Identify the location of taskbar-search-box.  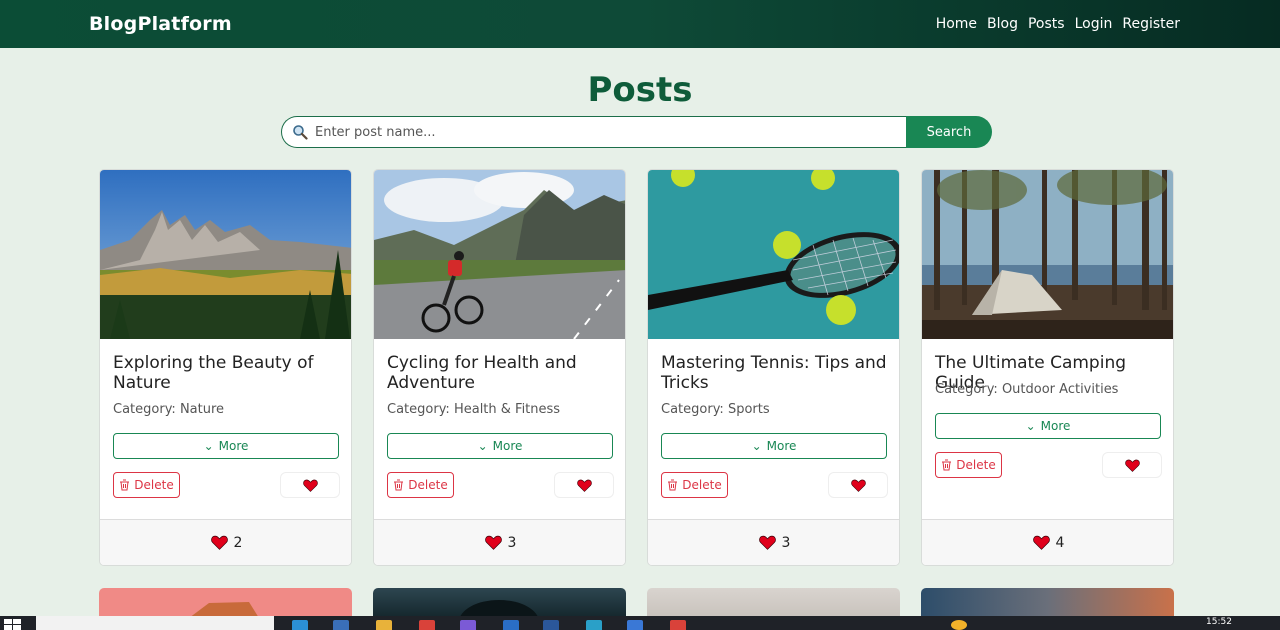
(155, 623).